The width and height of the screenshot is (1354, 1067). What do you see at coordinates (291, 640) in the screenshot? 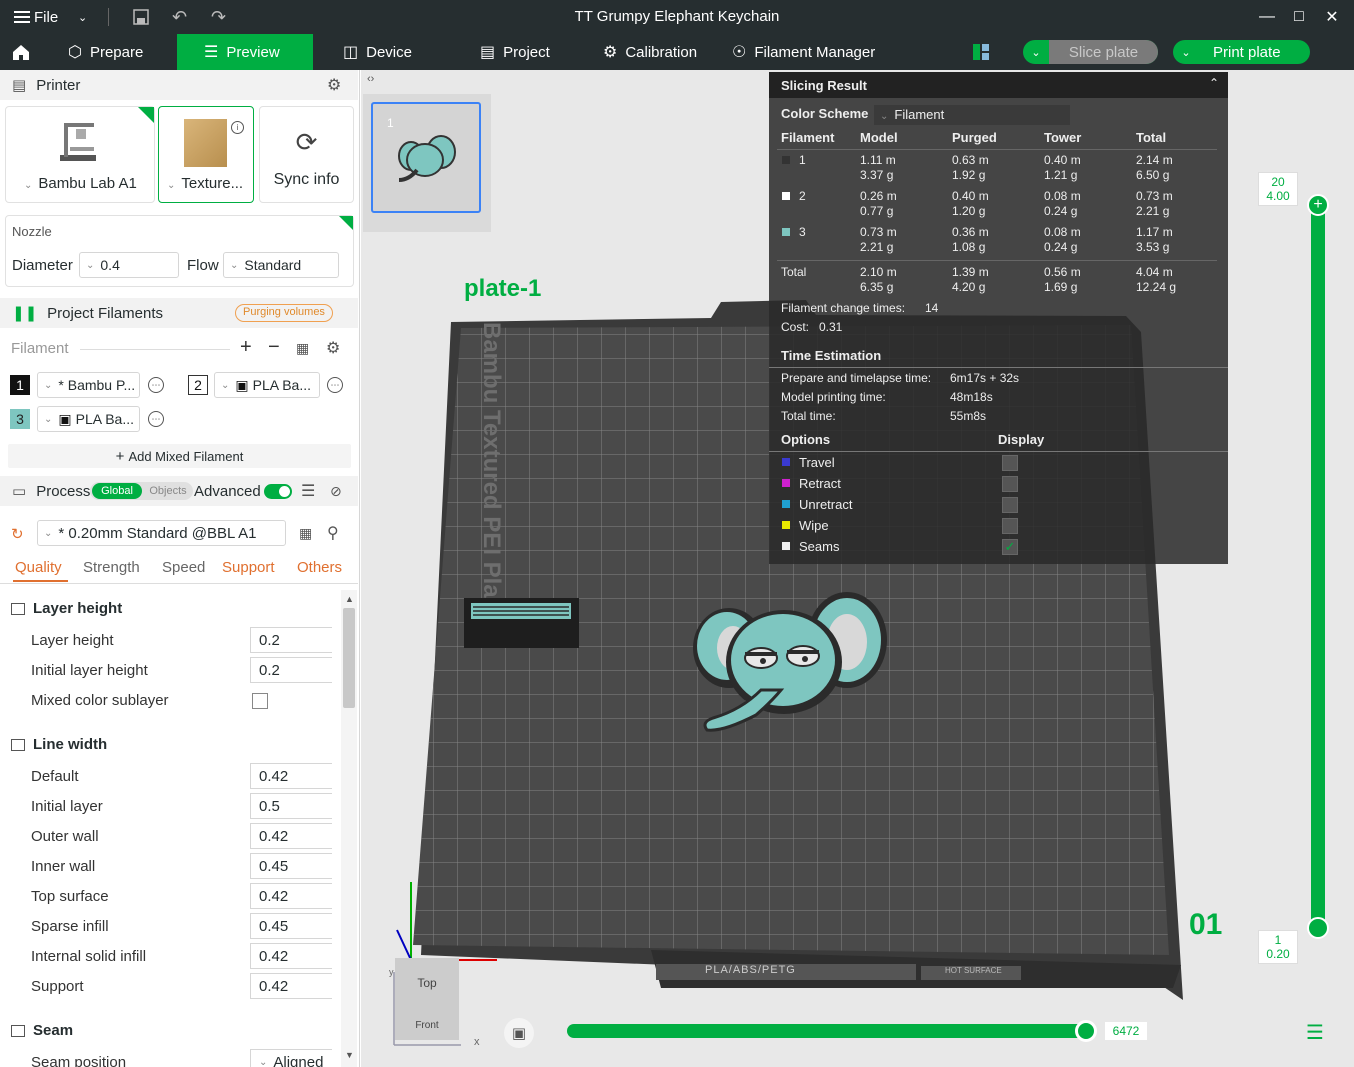
I see `layer-height-input: 0.2` at bounding box center [291, 640].